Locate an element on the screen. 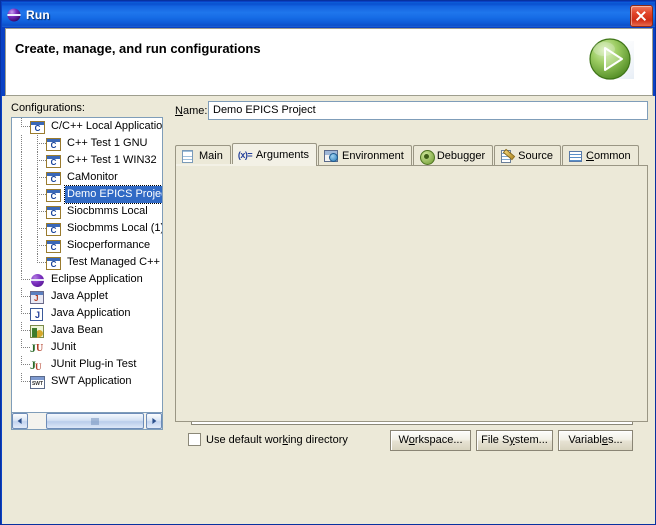  close-icon is located at coordinates (641, 16).